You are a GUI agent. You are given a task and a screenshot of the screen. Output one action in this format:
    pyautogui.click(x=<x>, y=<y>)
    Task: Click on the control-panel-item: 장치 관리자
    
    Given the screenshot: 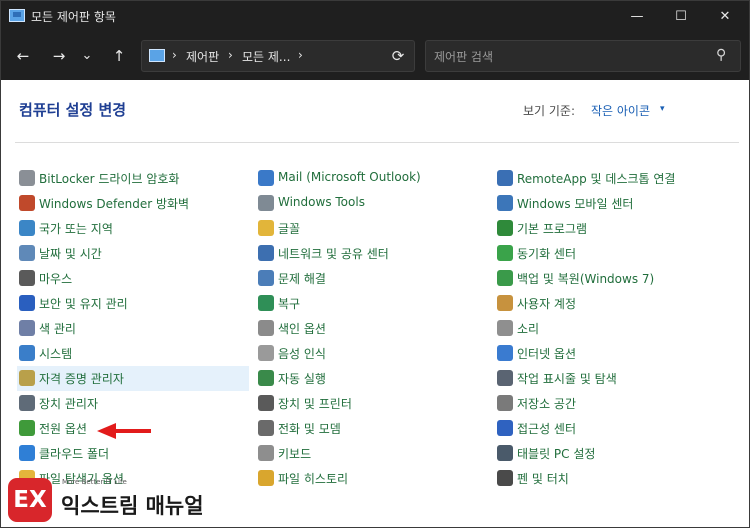 What is the action you would take?
    pyautogui.click(x=133, y=403)
    